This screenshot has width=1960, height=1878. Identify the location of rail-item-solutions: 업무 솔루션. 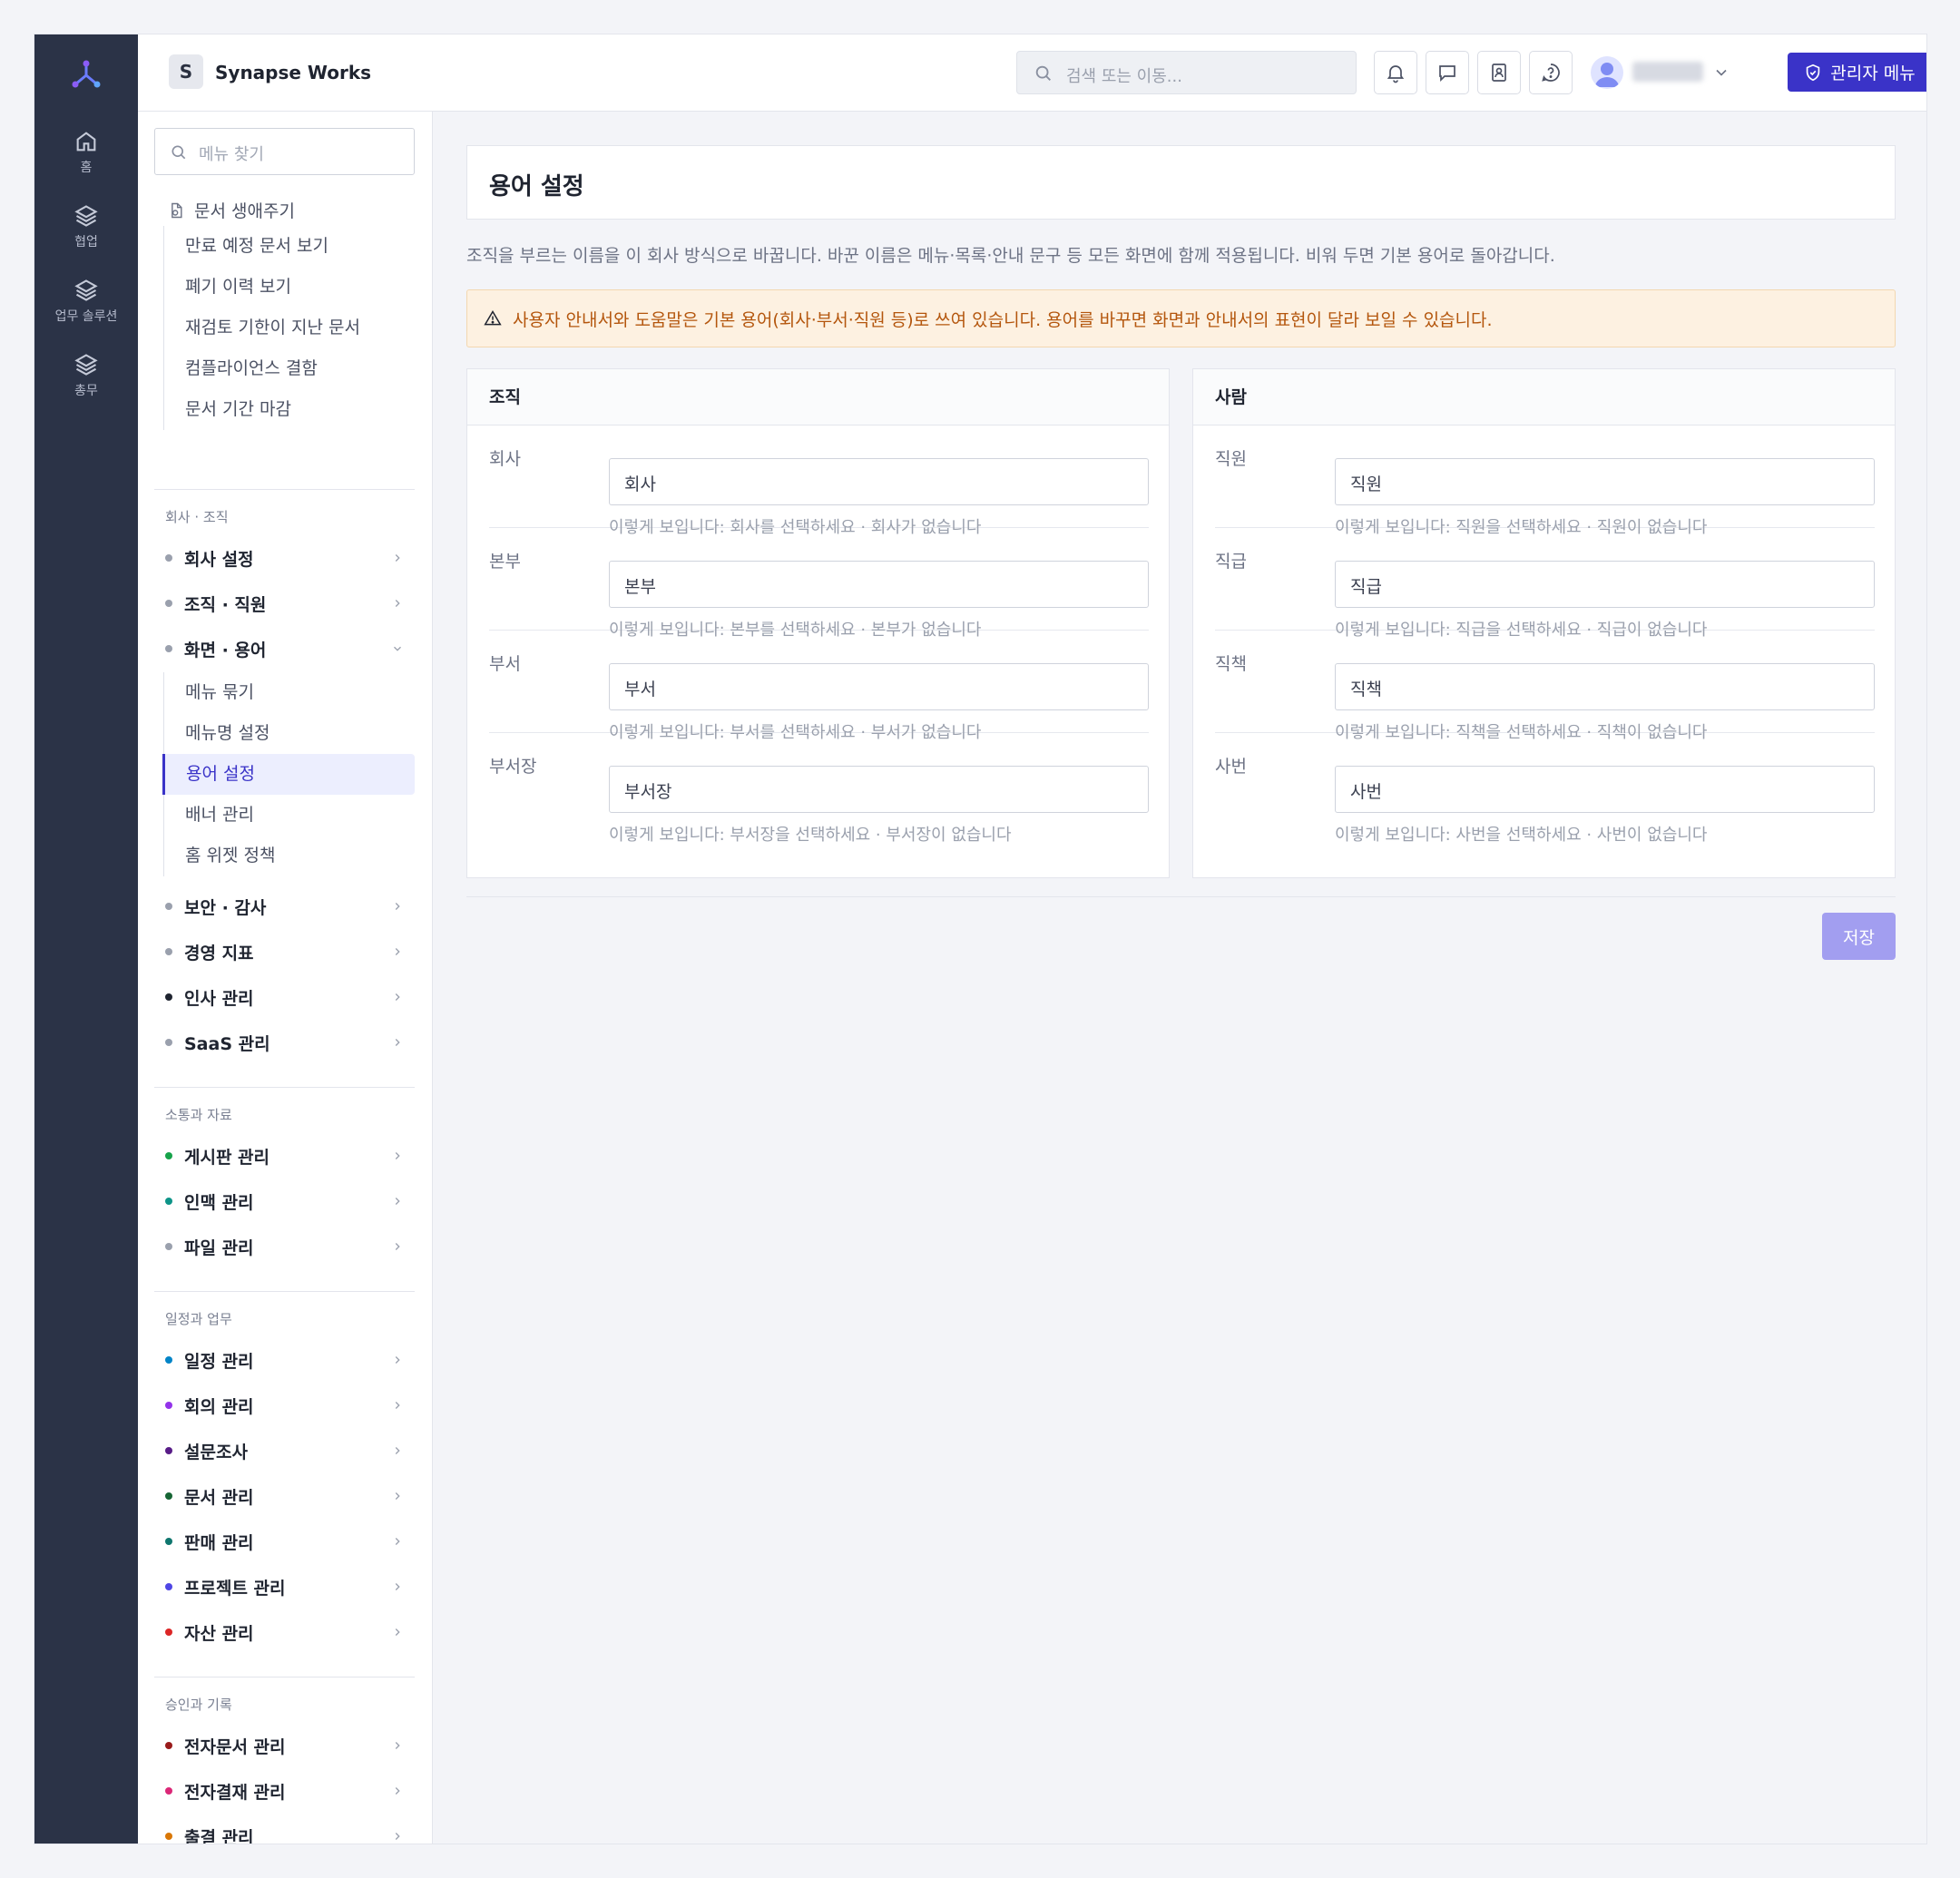
(86, 301).